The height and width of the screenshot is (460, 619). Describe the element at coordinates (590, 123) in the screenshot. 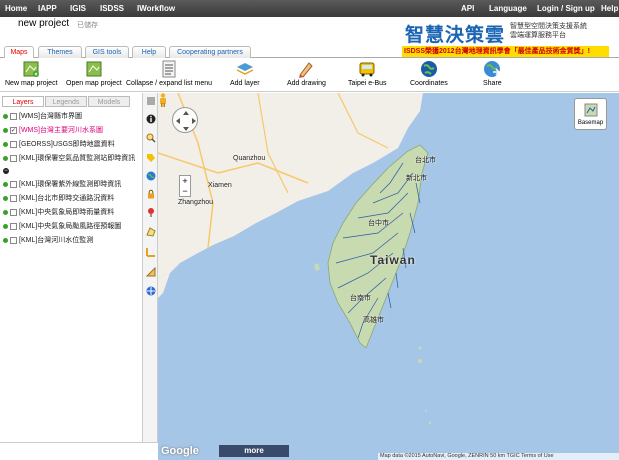

I see `basemap-label: Basemap` at that location.